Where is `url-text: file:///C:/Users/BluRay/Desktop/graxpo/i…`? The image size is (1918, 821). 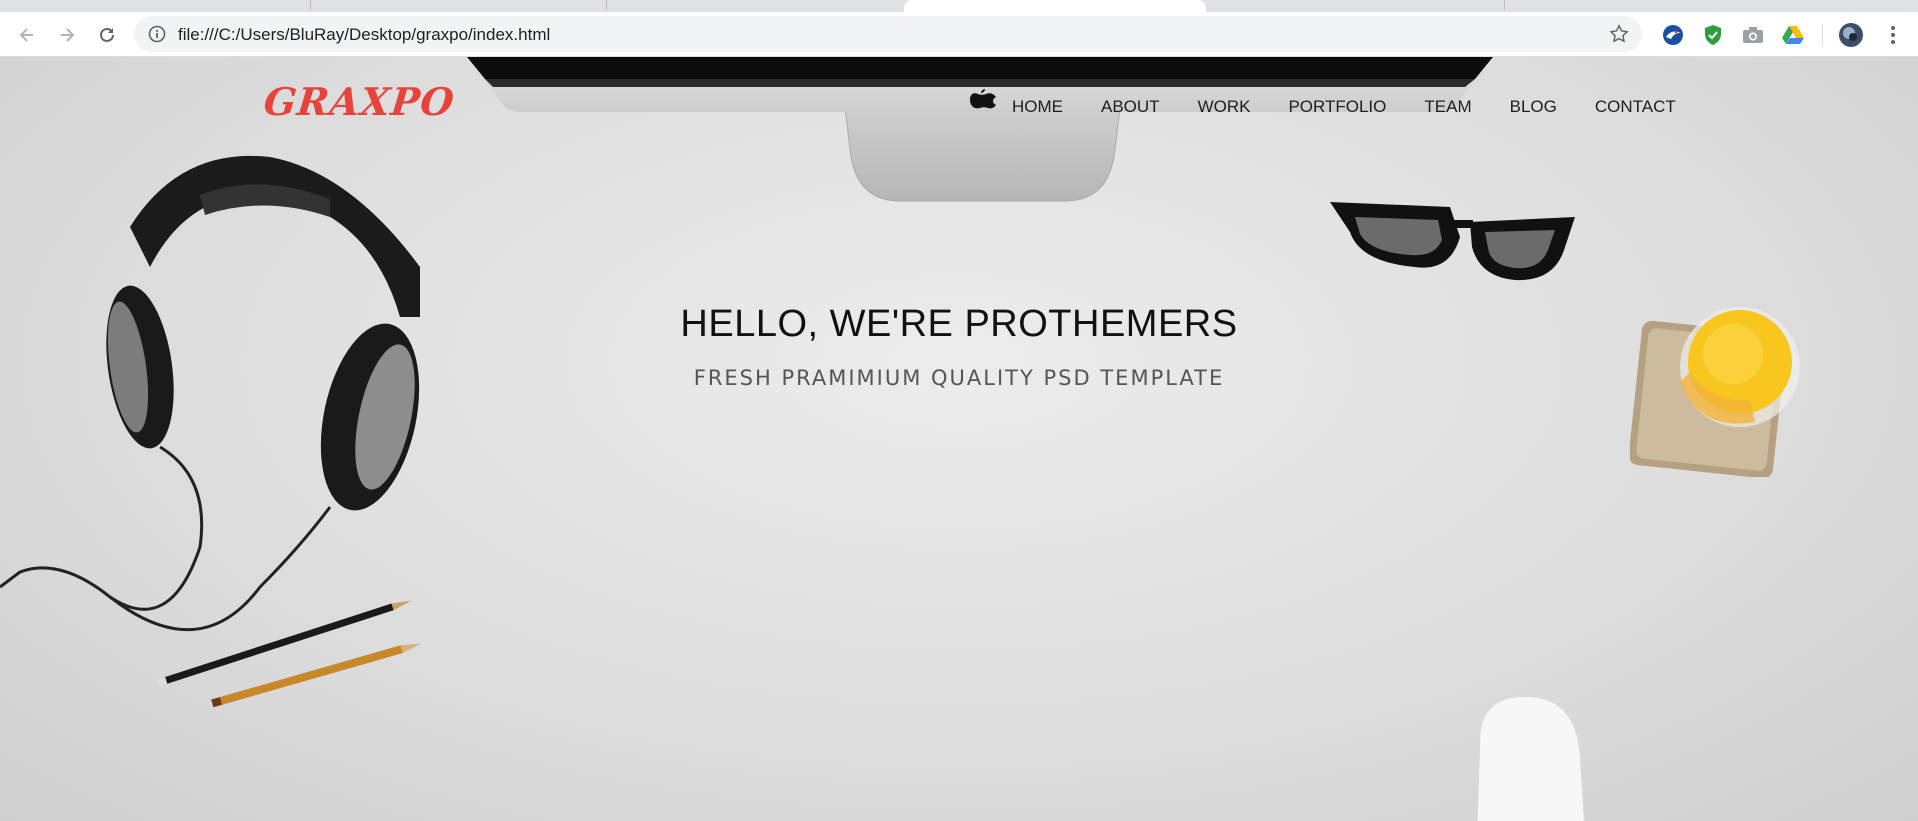 url-text: file:///C:/Users/BluRay/Desktop/graxpo/i… is located at coordinates (364, 35).